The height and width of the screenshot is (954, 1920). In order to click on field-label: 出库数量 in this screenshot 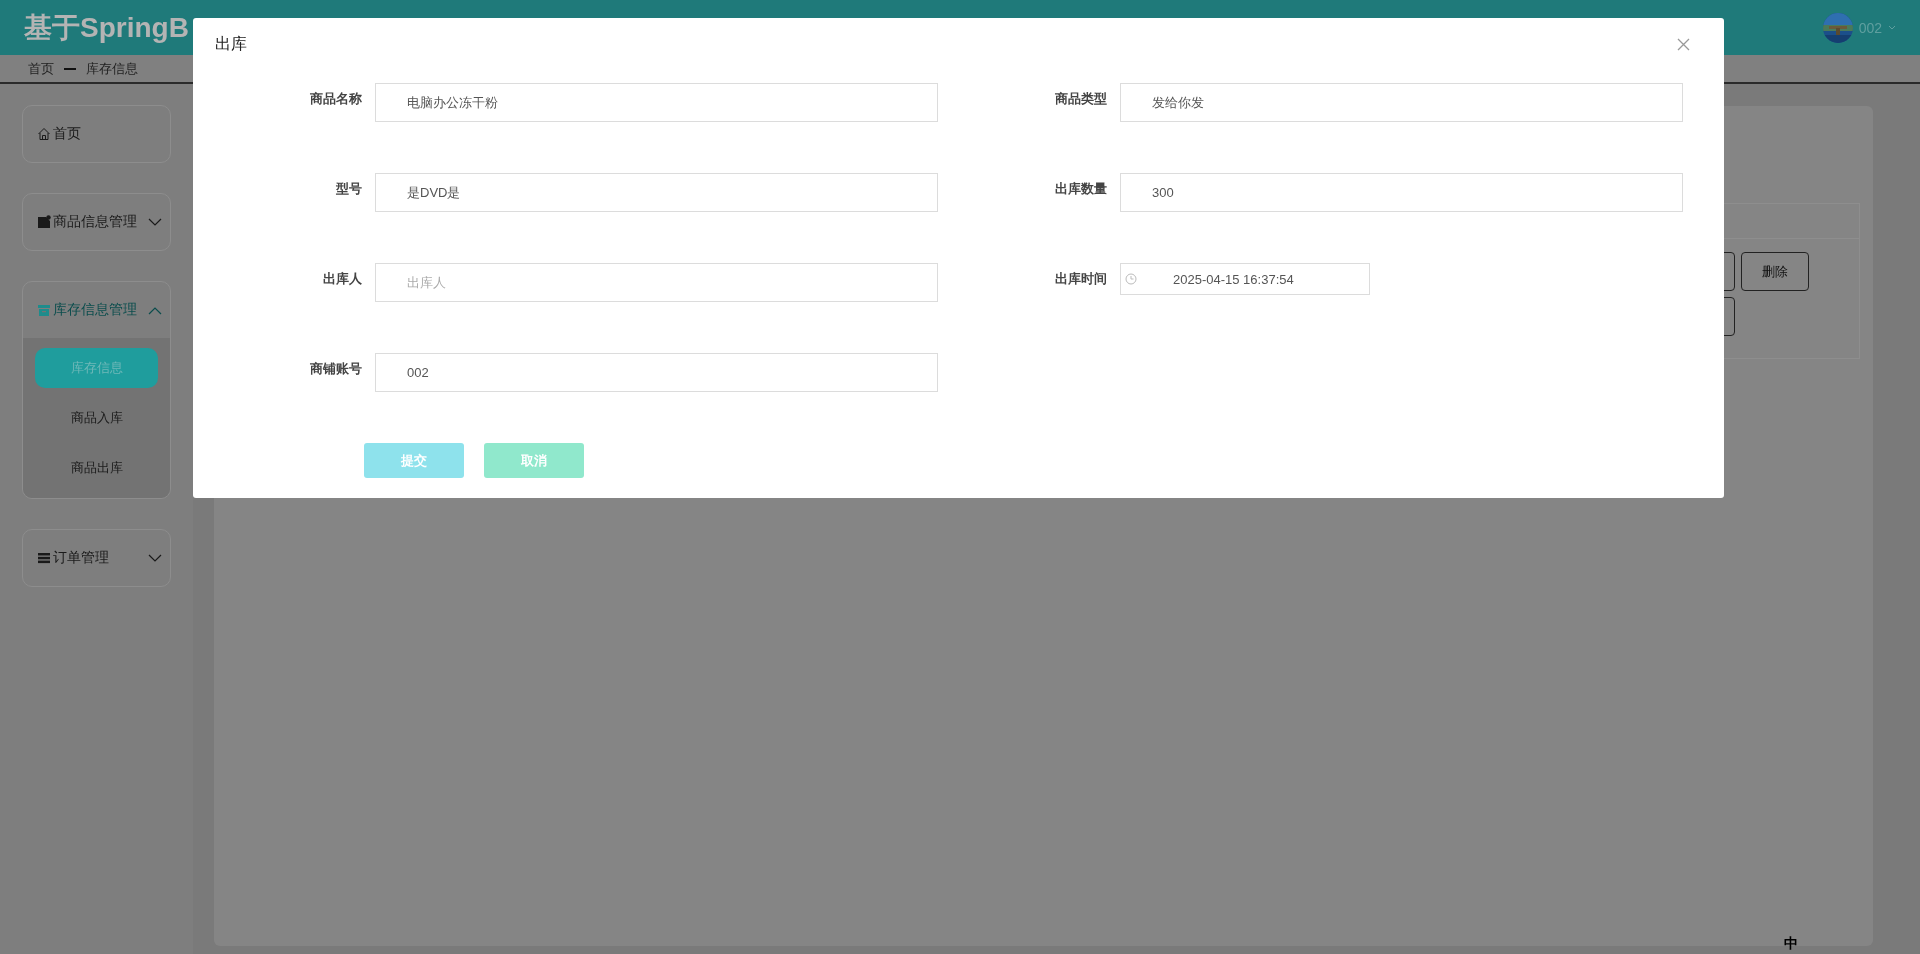, I will do `click(1080, 189)`.